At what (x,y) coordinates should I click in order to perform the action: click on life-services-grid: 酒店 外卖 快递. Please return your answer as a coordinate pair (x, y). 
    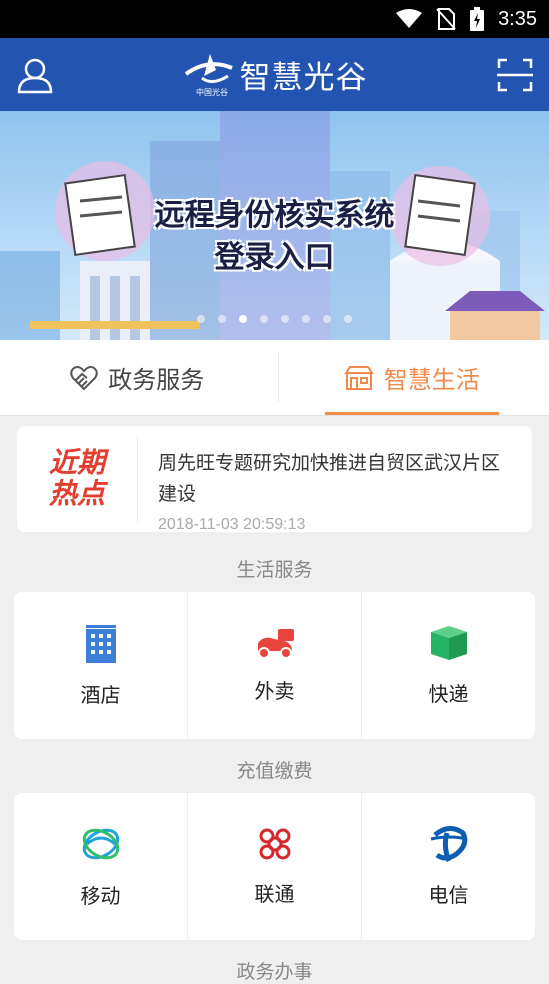
    Looking at the image, I should click on (274, 665).